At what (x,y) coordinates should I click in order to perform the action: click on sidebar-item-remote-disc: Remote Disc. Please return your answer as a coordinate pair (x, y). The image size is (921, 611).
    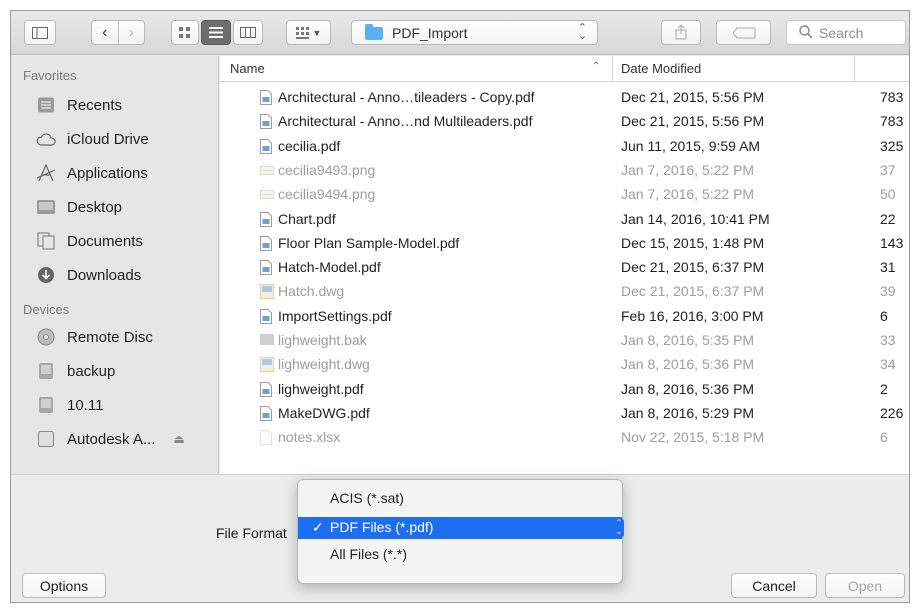
    Looking at the image, I should click on (94, 337).